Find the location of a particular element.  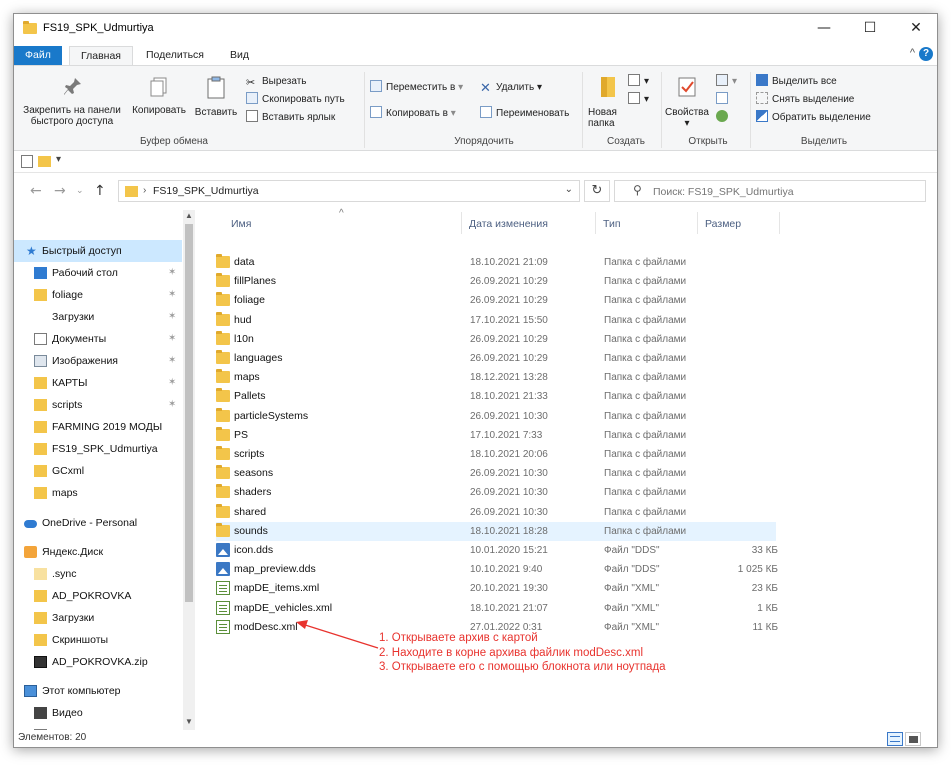

nav-yandex-item-4: AD_POKROVKA.zip is located at coordinates (98, 662).